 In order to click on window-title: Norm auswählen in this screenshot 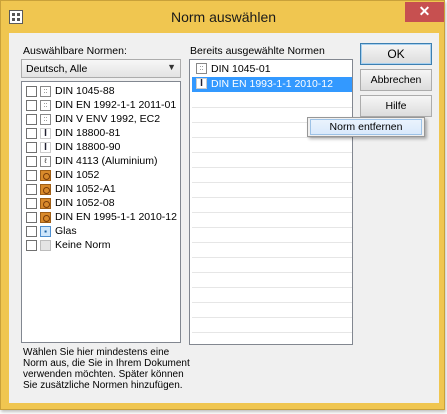, I will do `click(223, 17)`.